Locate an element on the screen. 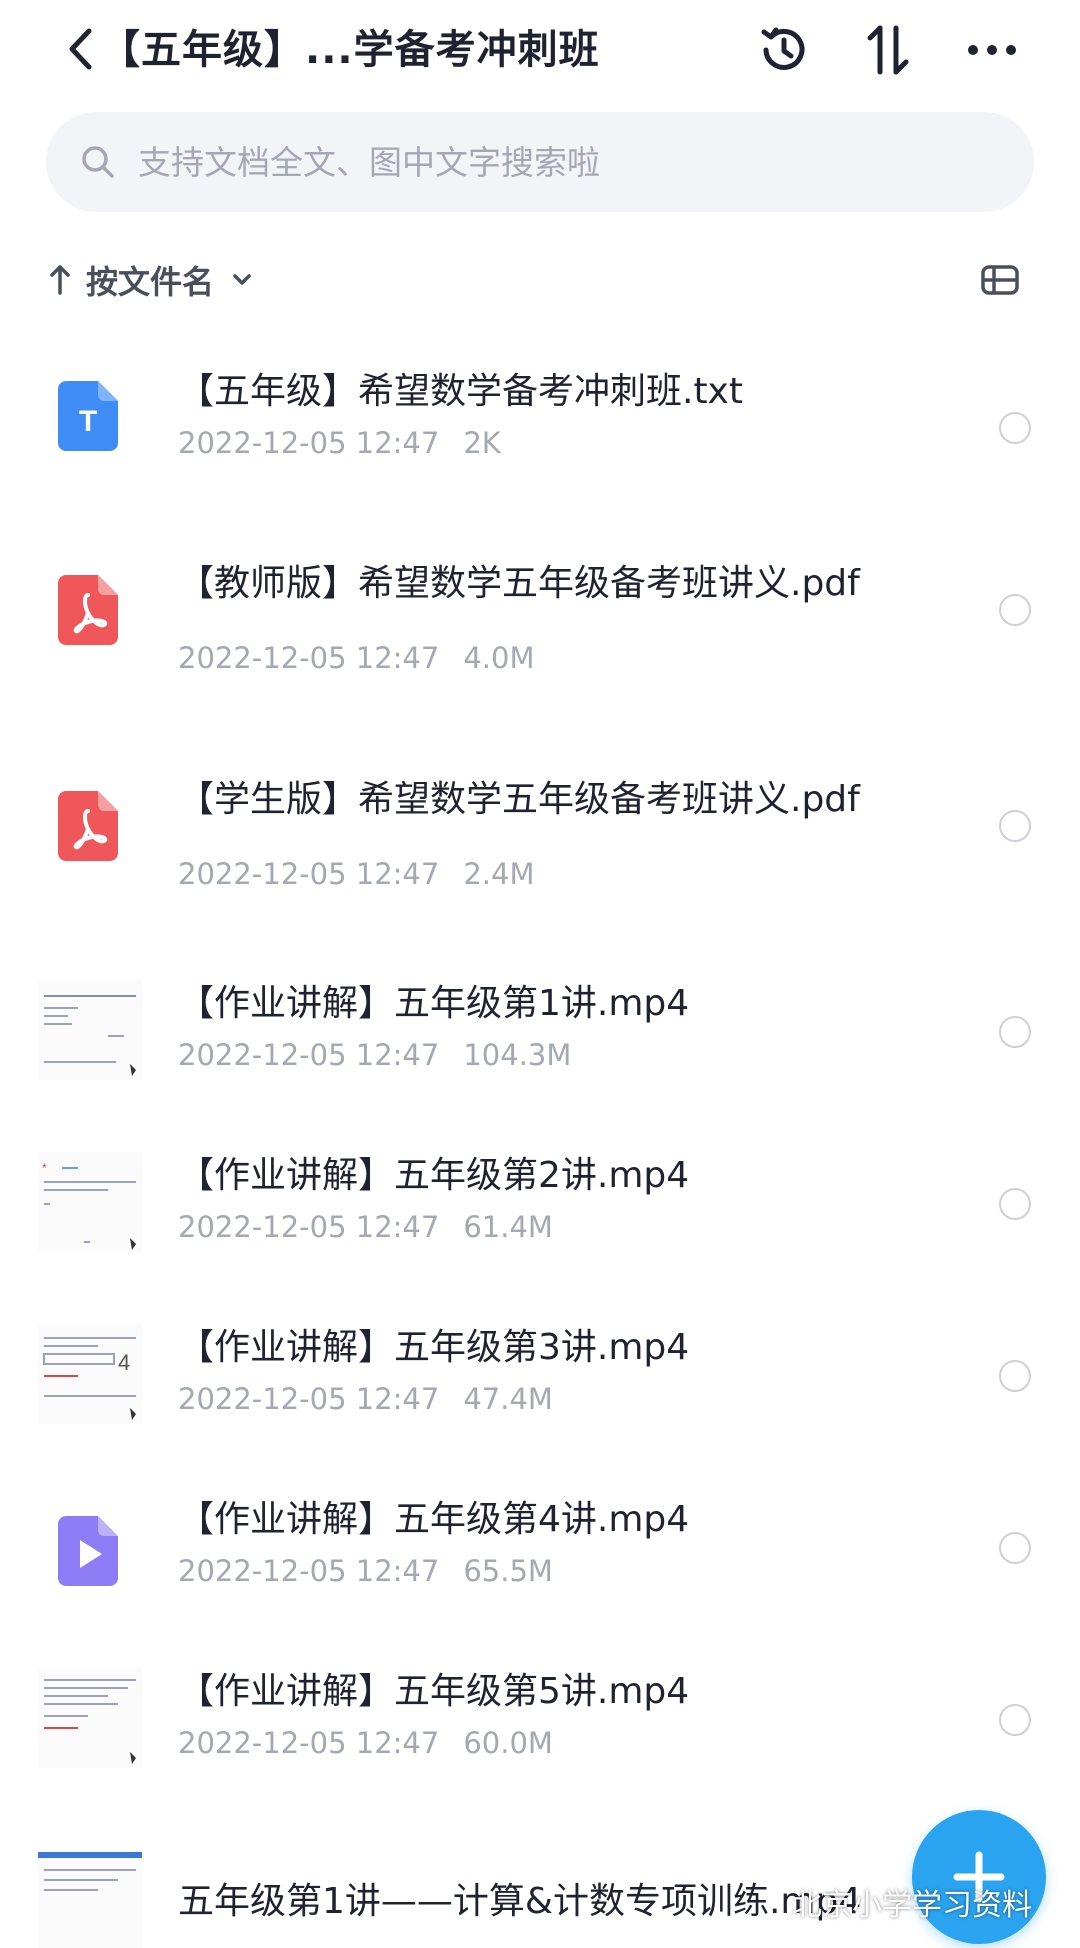 This screenshot has width=1080, height=1948. file-meta: 2022-12-05 12:47 61.4M is located at coordinates (365, 1227).